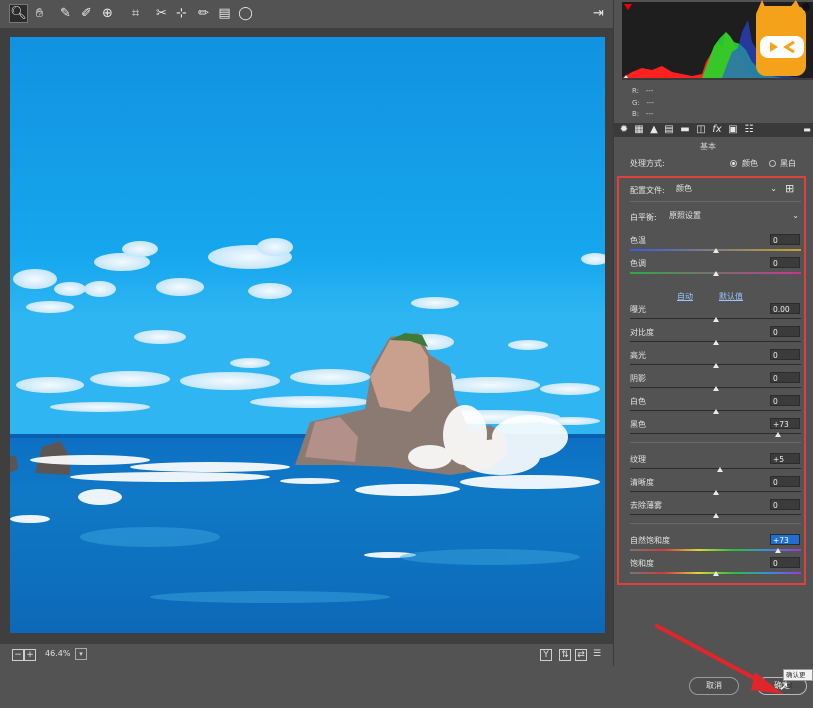  Describe the element at coordinates (650, 540) in the screenshot. I see `slider-label: 自然饱和度` at that location.